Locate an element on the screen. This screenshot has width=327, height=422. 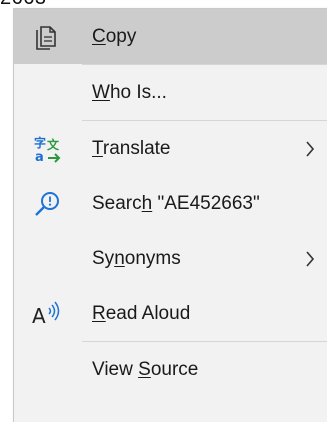
menu-item-label: Translate is located at coordinates (131, 148).